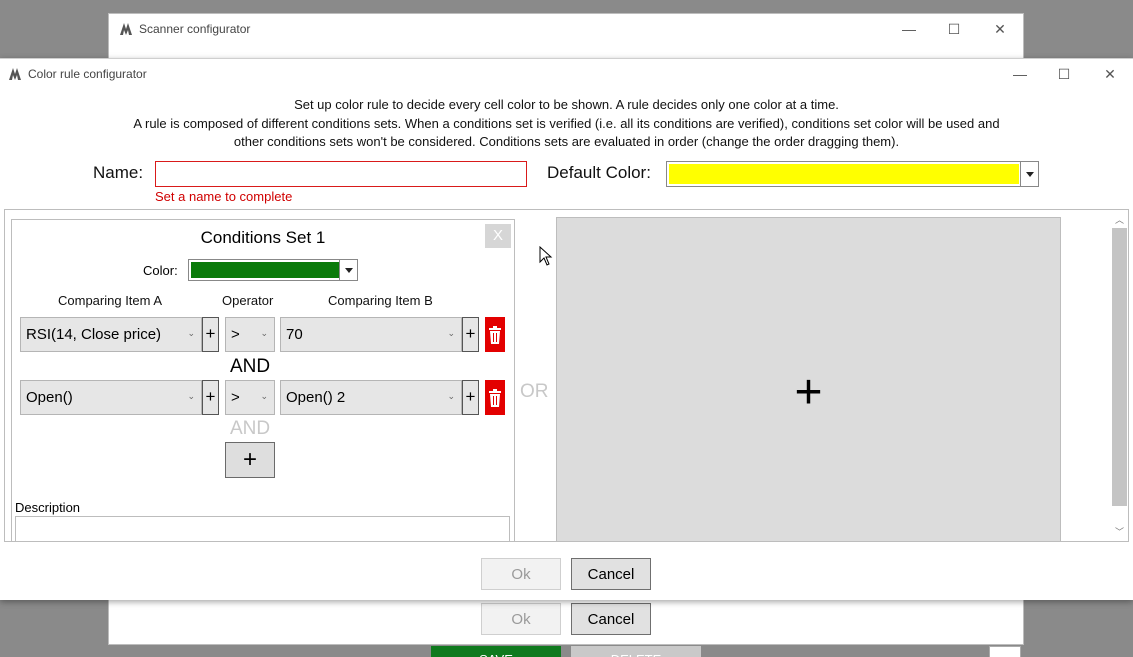 This screenshot has height=657, width=1133. What do you see at coordinates (496, 651) in the screenshot?
I see `save-button: SAVE` at bounding box center [496, 651].